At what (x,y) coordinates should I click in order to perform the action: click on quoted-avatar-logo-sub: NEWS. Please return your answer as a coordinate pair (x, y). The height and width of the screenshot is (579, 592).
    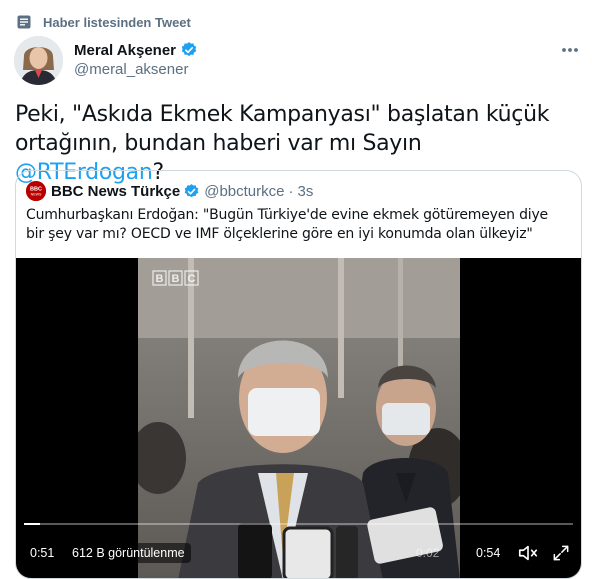
    Looking at the image, I should click on (36, 195).